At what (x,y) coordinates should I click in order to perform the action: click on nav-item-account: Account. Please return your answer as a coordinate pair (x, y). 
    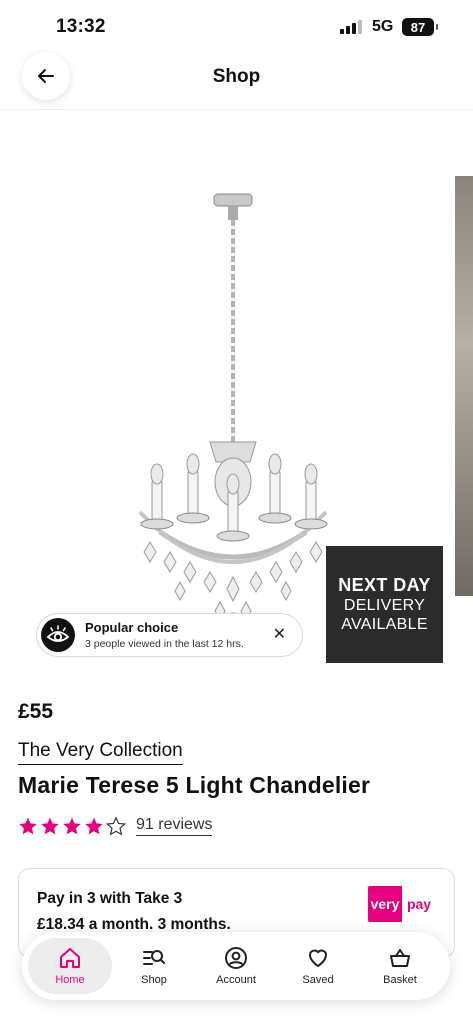
    Looking at the image, I should click on (236, 966).